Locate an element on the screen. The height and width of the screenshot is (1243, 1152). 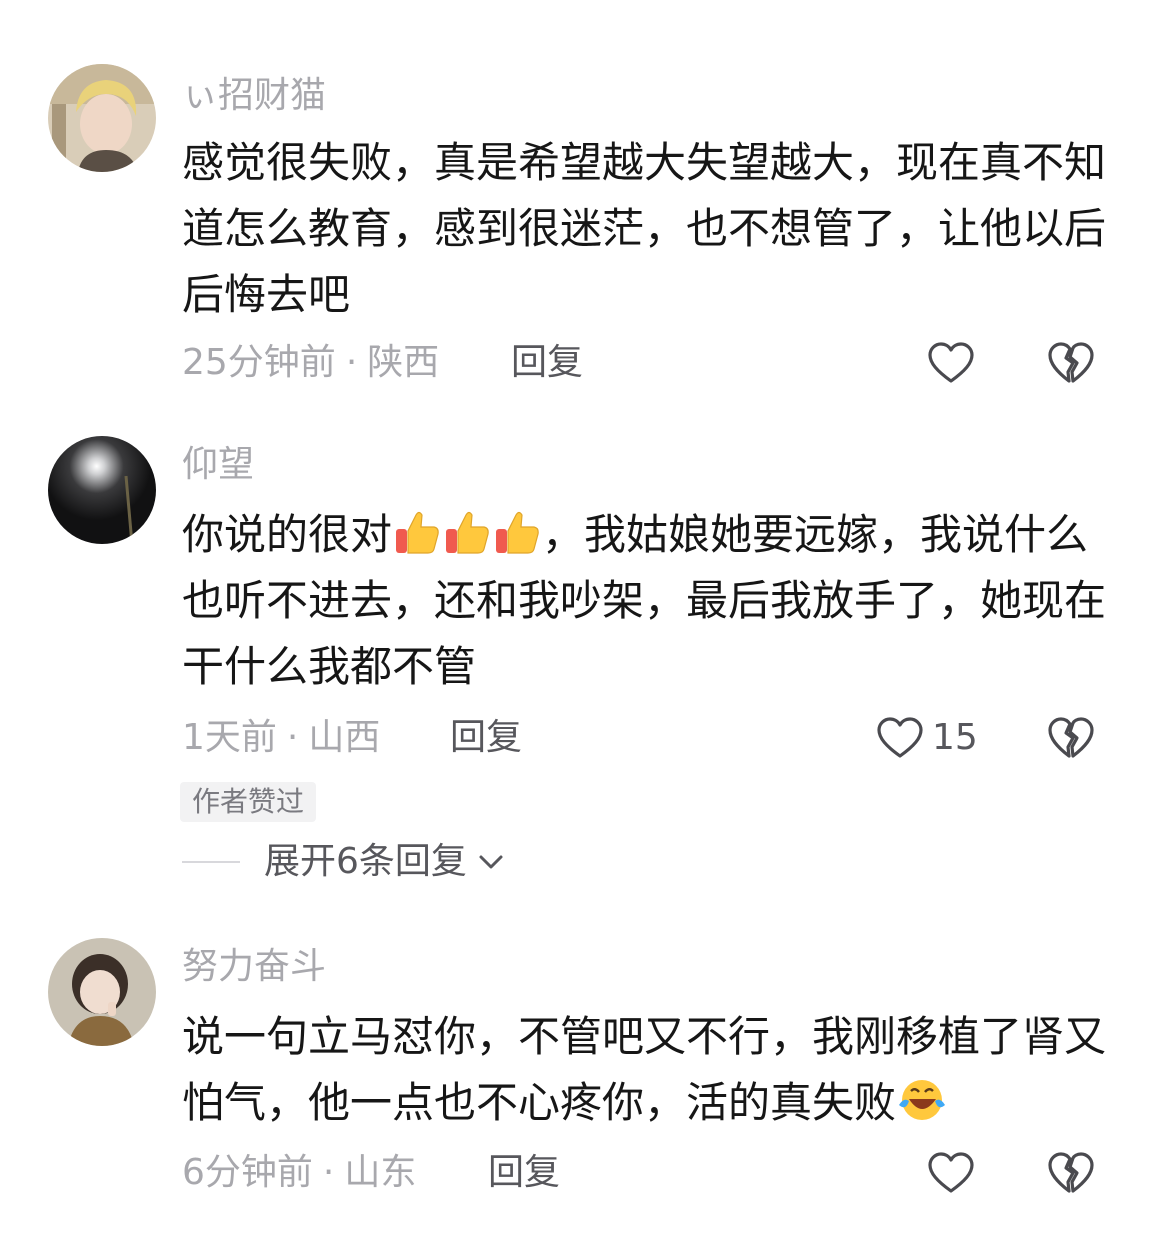
chevron-down-icon is located at coordinates (491, 862).